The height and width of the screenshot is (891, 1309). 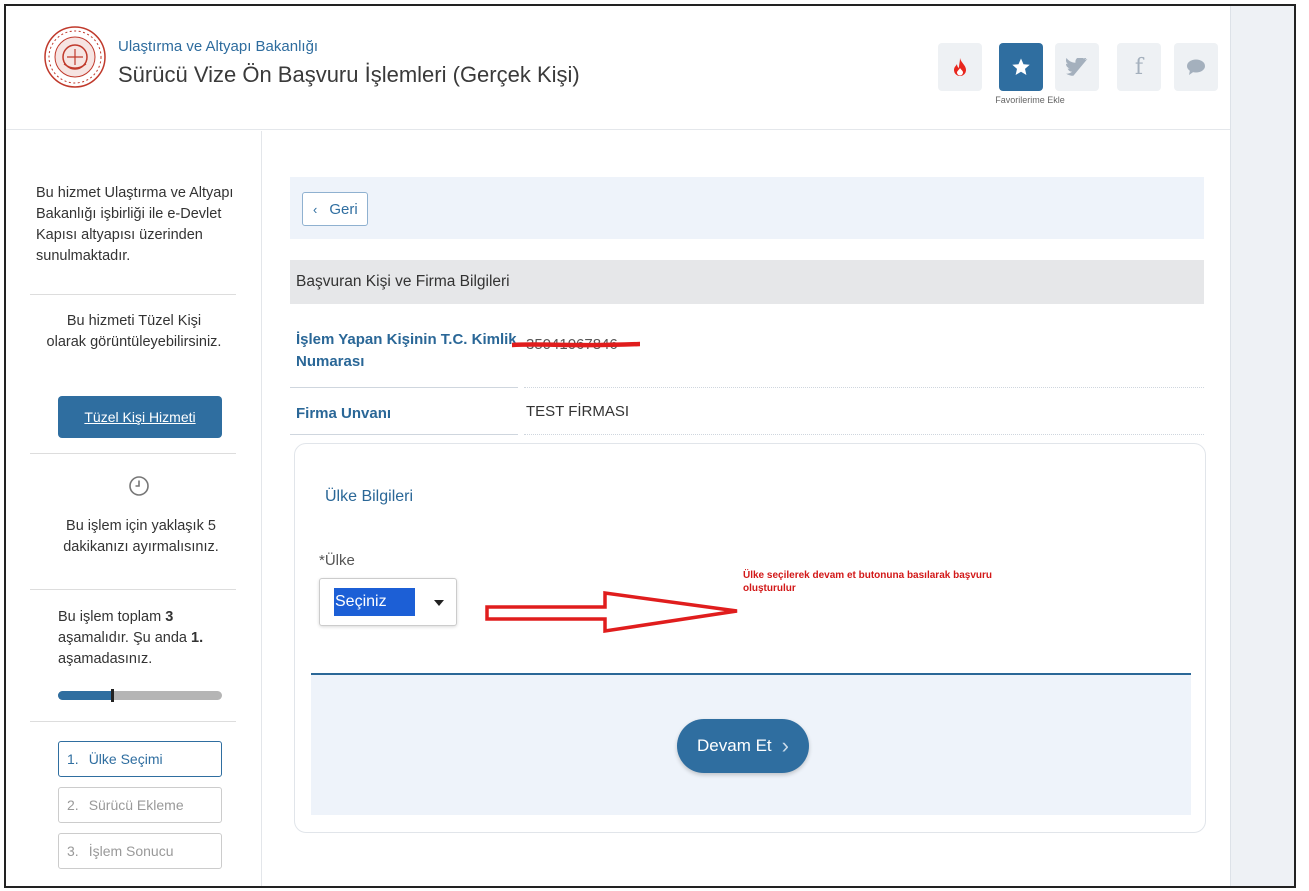 What do you see at coordinates (73, 759) in the screenshot?
I see `step-number: 1.` at bounding box center [73, 759].